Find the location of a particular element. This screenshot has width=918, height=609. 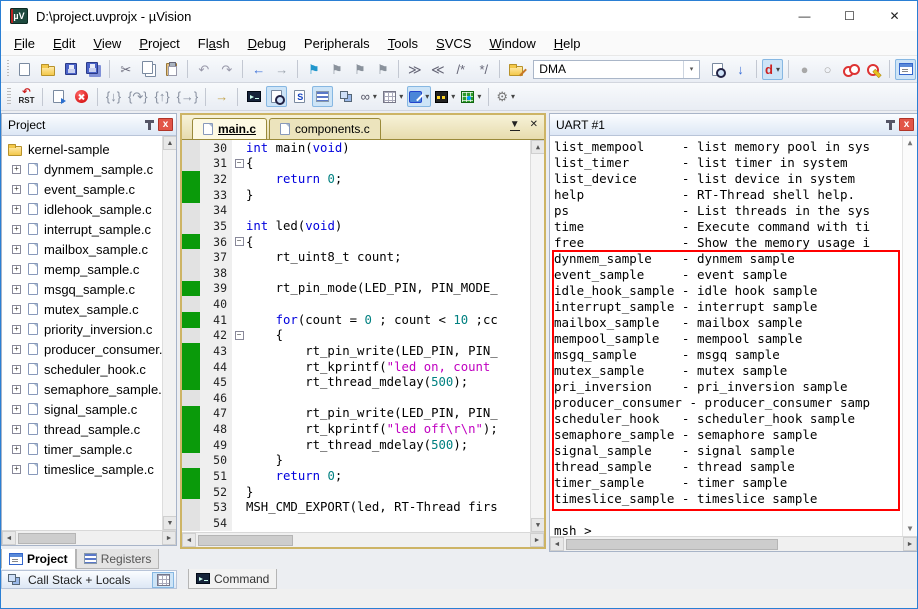

code-line: 47 rt_pin_write(LED_PIN, PIN_ is located at coordinates (363, 413).